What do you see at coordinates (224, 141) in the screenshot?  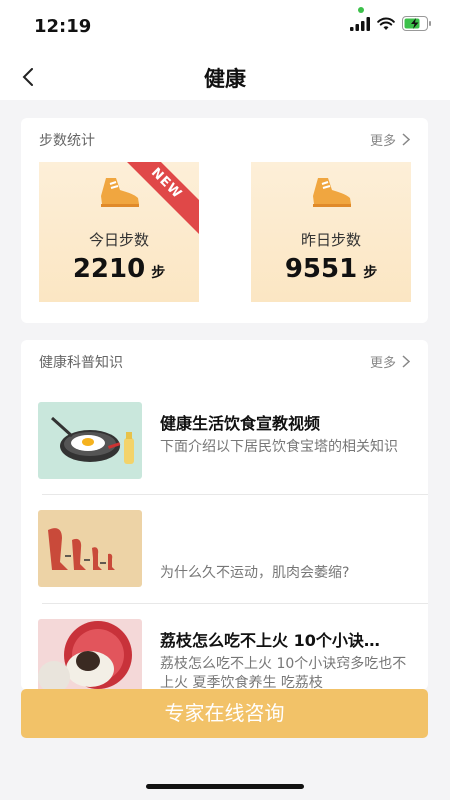 I see `step-stats-header: 步数统计 更多` at bounding box center [224, 141].